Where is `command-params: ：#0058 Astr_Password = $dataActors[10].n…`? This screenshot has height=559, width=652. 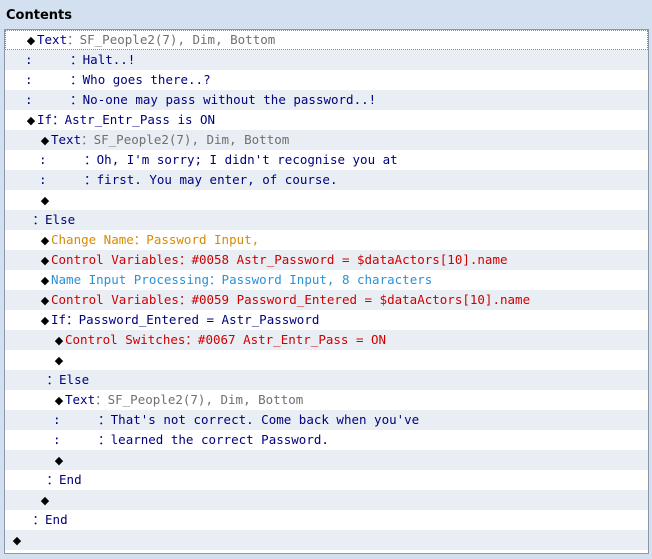 command-params: ：#0058 Astr_Password = $dataActors[10].n… is located at coordinates (343, 259).